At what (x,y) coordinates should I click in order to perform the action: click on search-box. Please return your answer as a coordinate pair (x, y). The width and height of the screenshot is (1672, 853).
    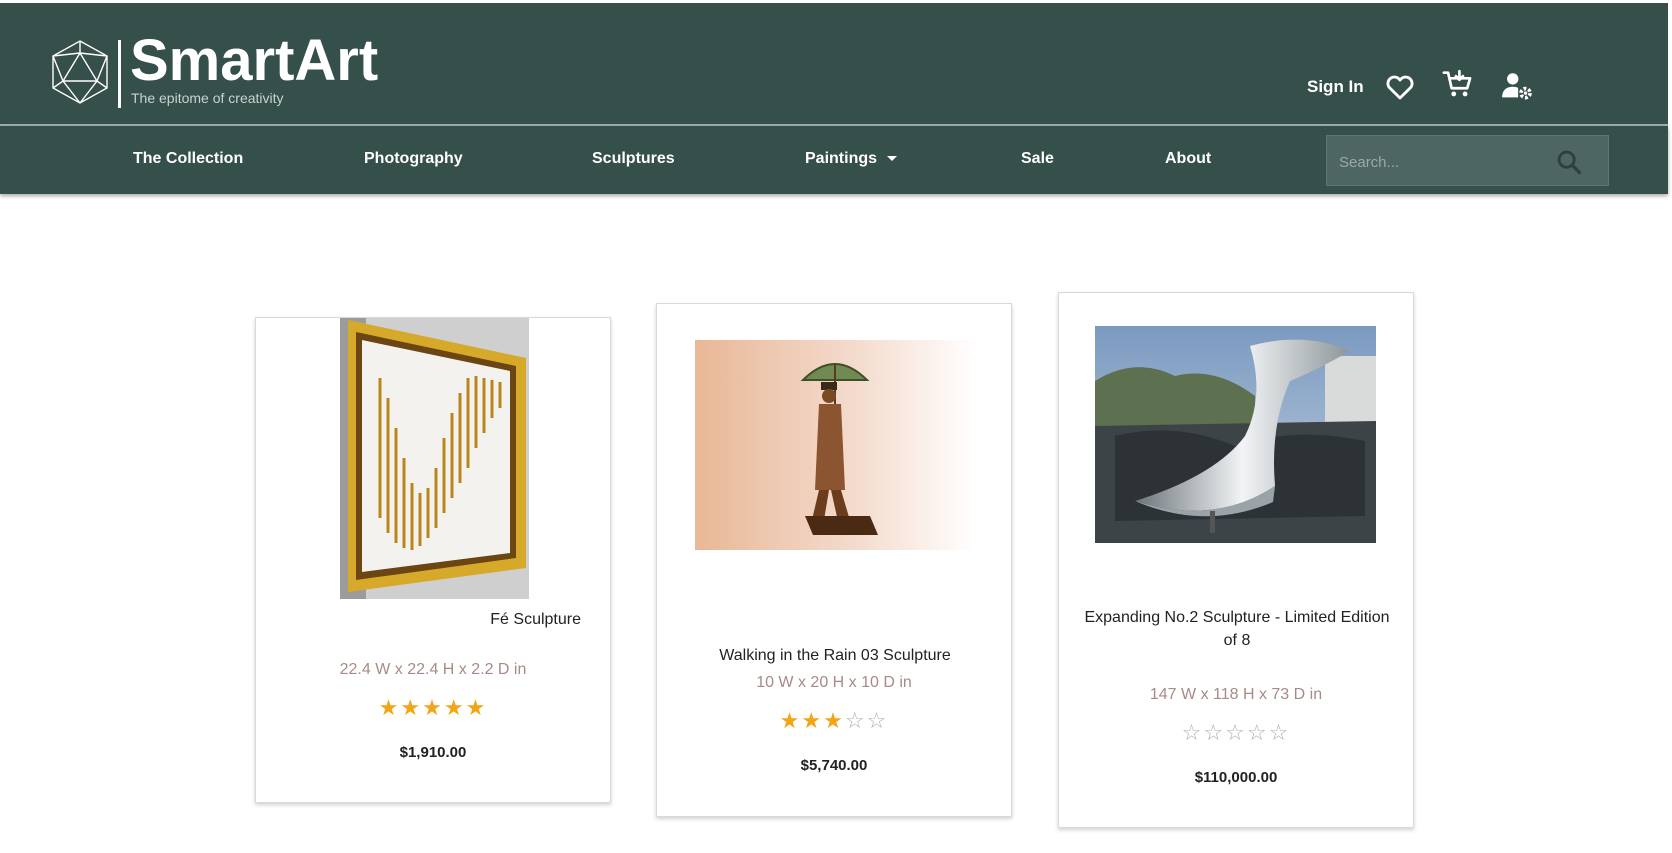
    Looking at the image, I should click on (1467, 160).